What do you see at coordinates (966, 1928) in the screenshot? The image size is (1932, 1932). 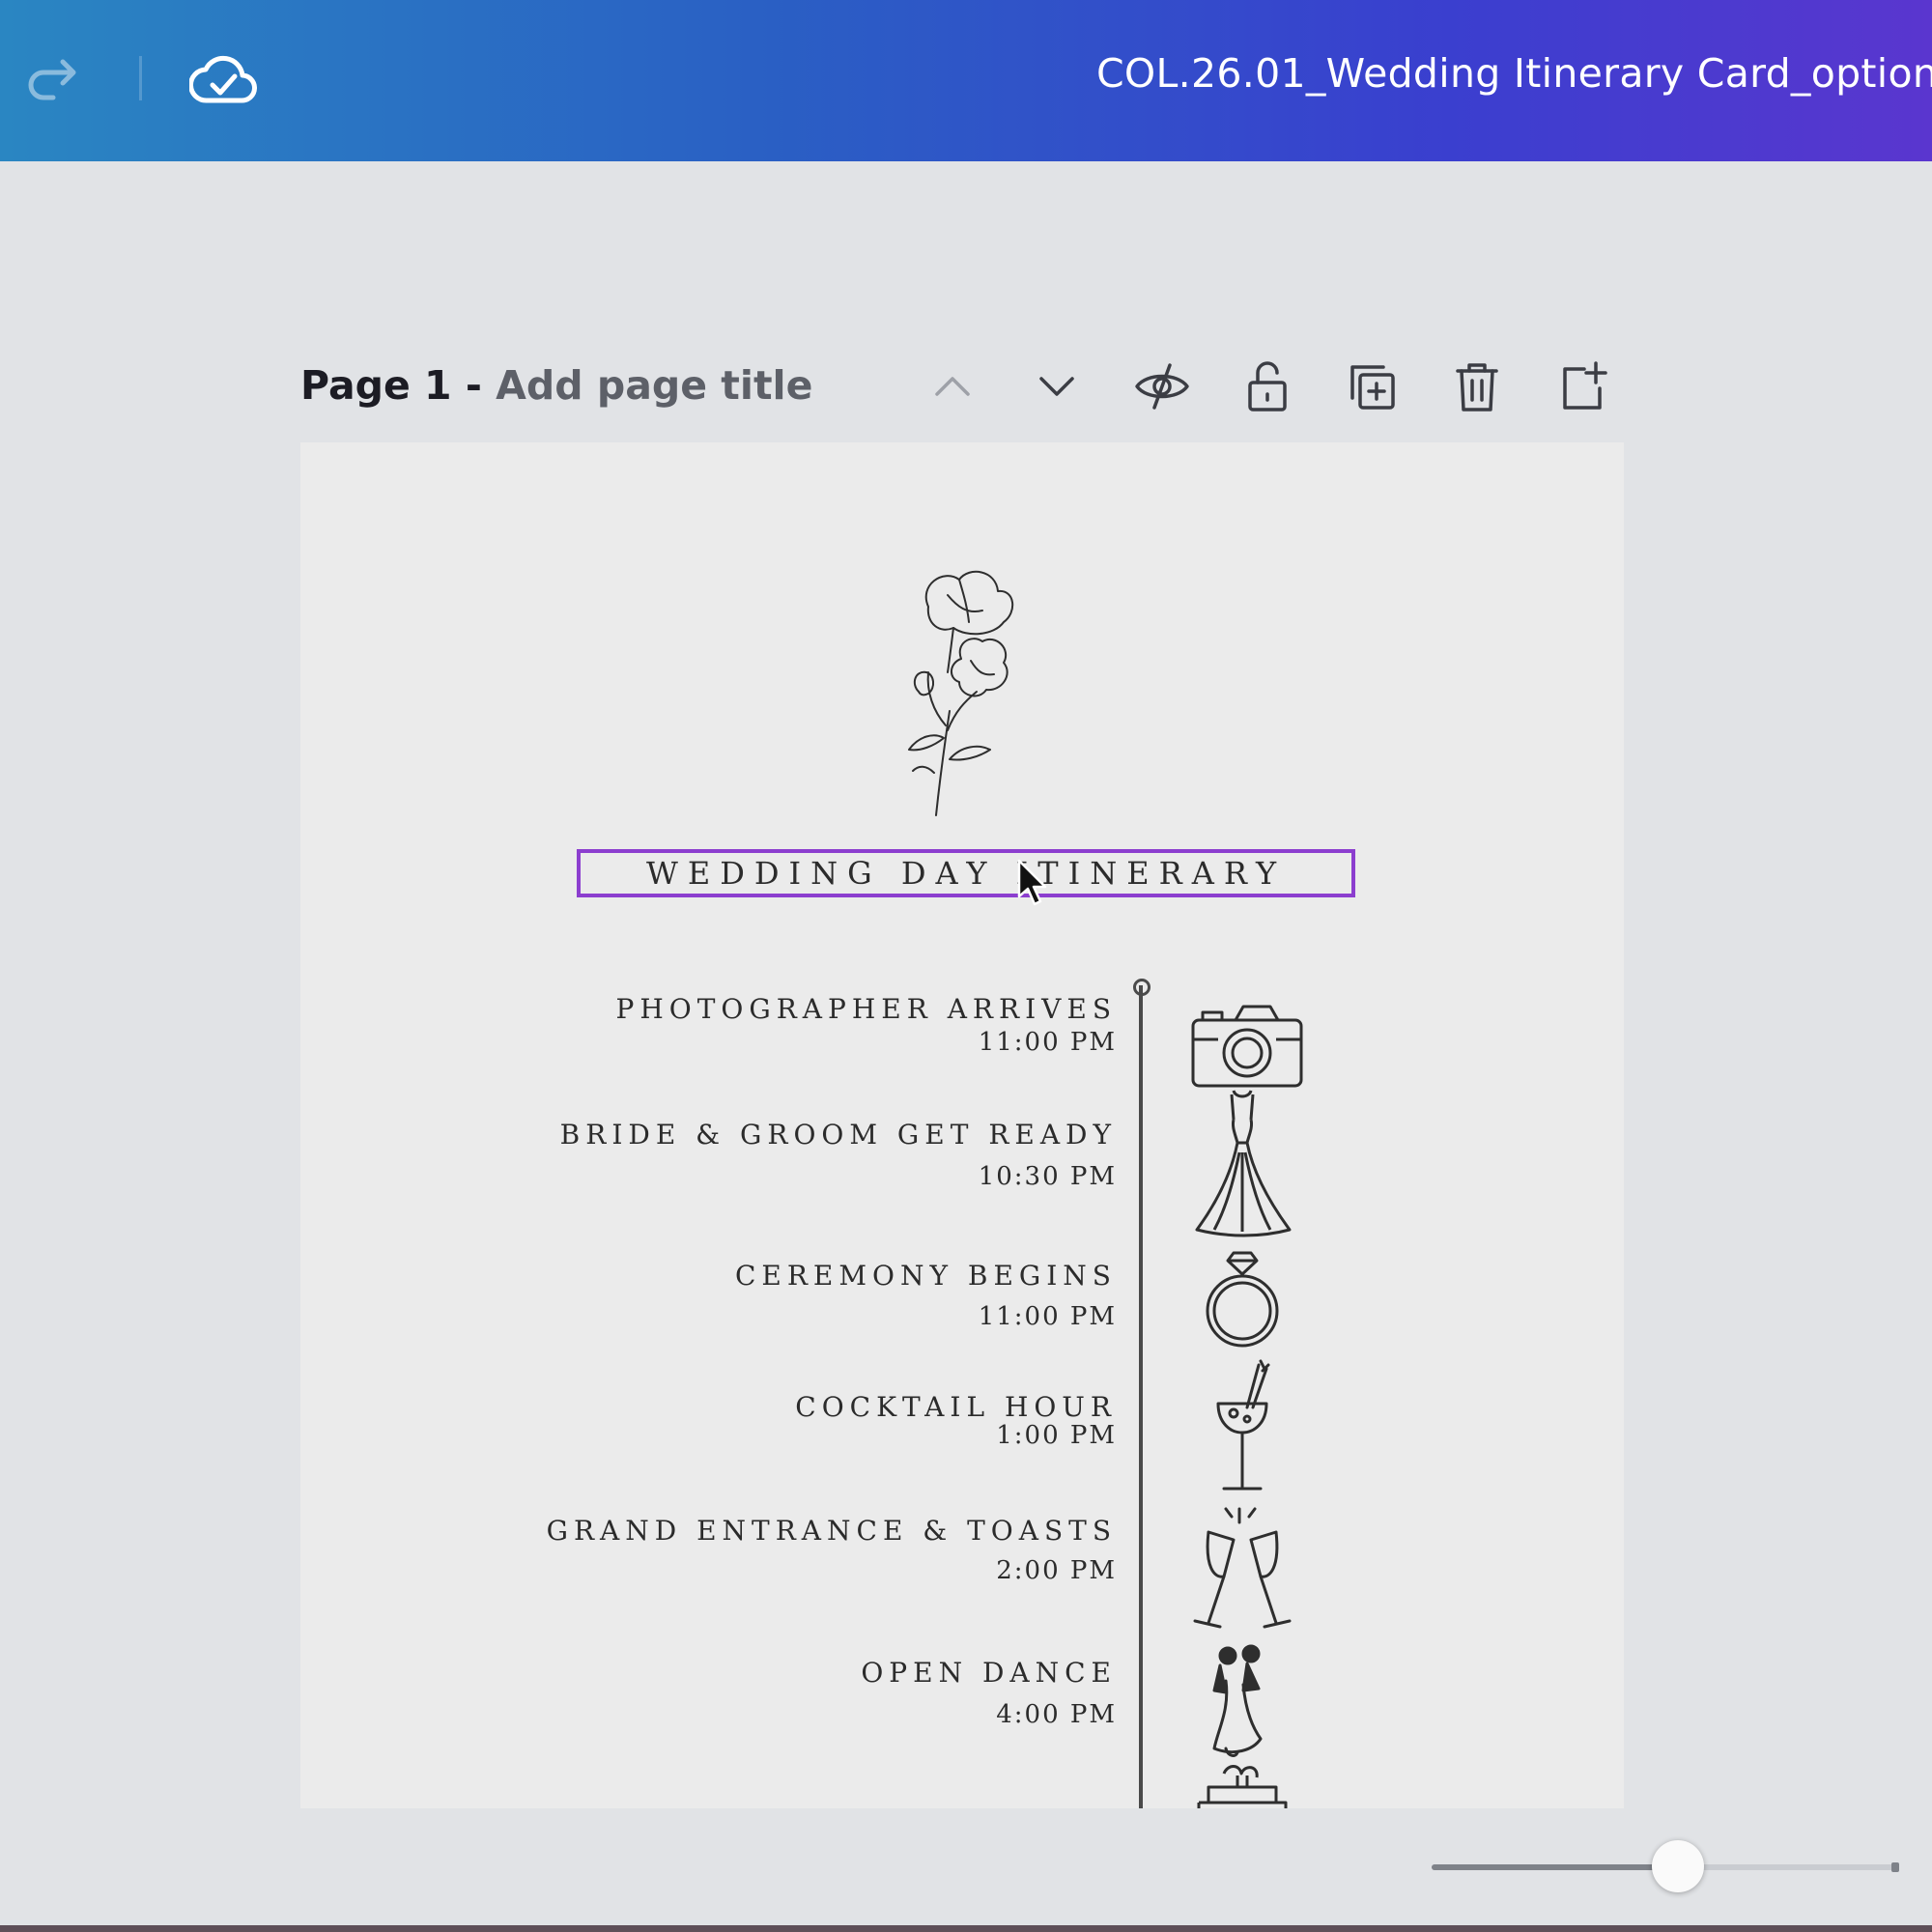 I see `window-bottom-edge` at bounding box center [966, 1928].